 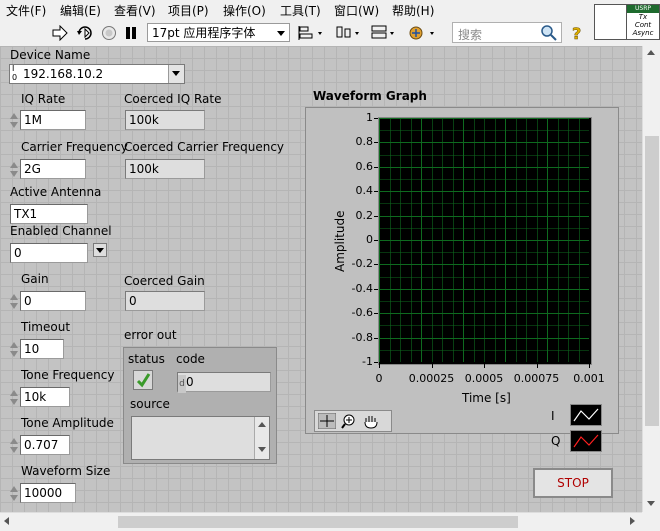 What do you see at coordinates (6, 521) in the screenshot?
I see `chevron-left-icon` at bounding box center [6, 521].